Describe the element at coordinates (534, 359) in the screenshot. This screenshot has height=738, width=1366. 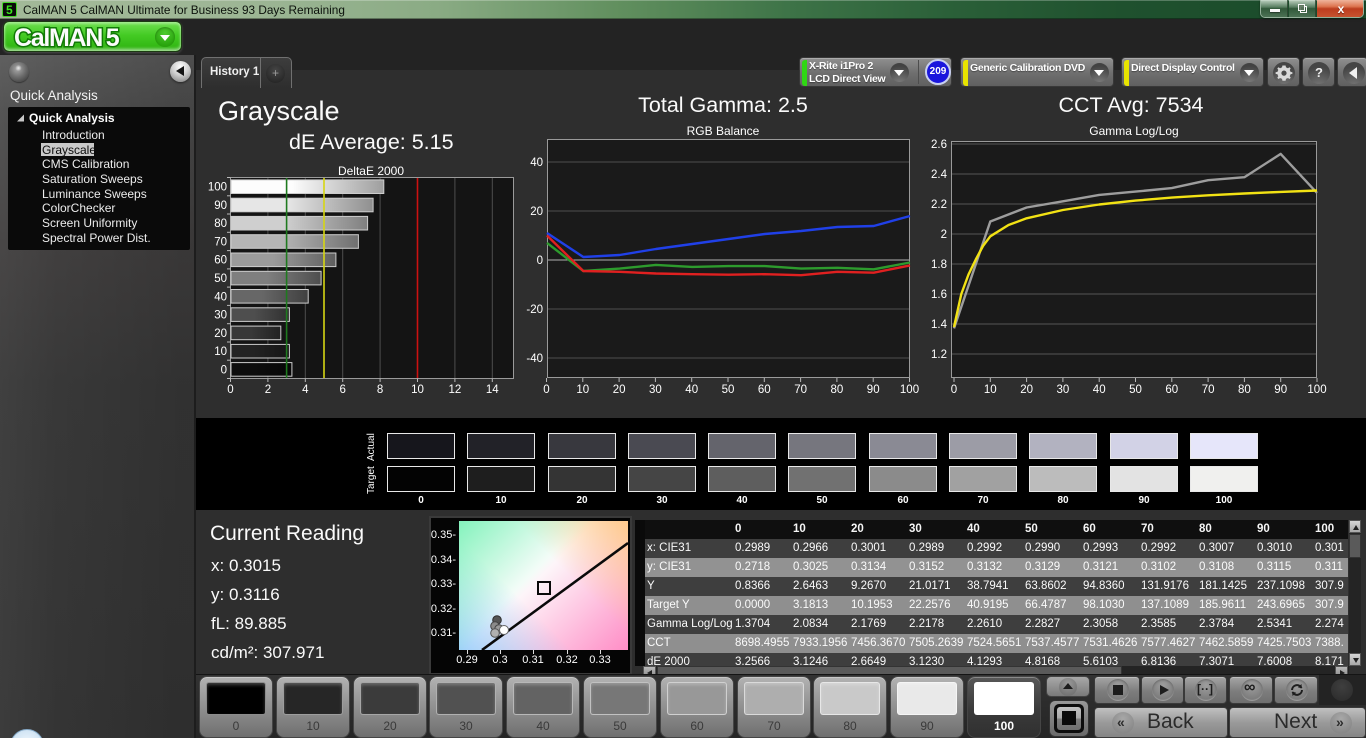
I see `svg-text: -40` at that location.